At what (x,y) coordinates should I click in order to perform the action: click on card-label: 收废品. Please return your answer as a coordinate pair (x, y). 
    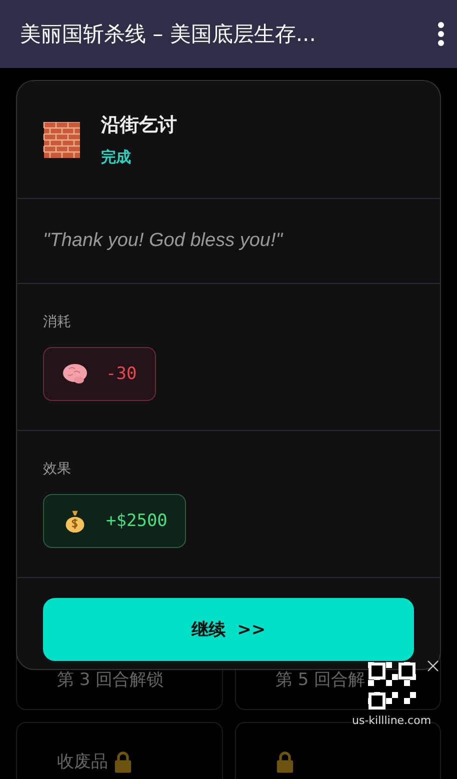
    Looking at the image, I should click on (82, 762).